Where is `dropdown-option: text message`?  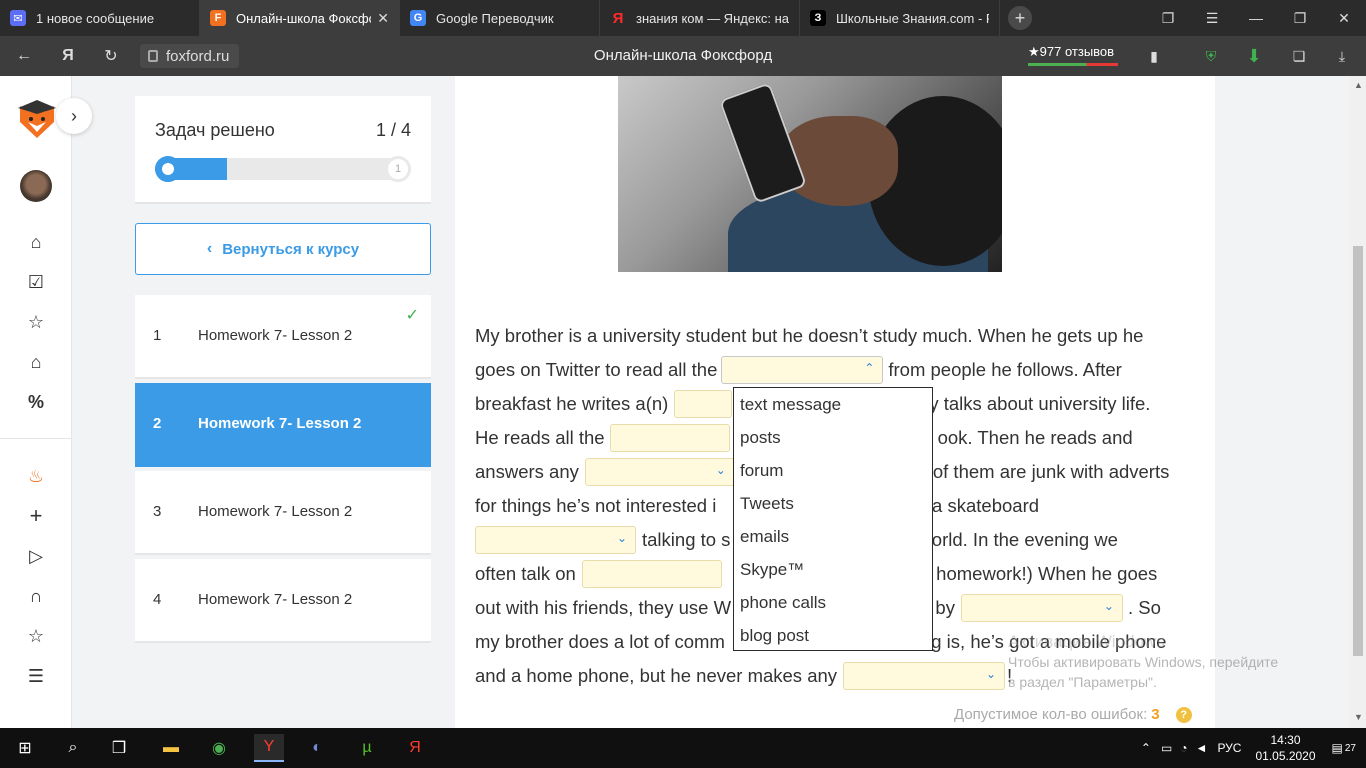 dropdown-option: text message is located at coordinates (833, 404).